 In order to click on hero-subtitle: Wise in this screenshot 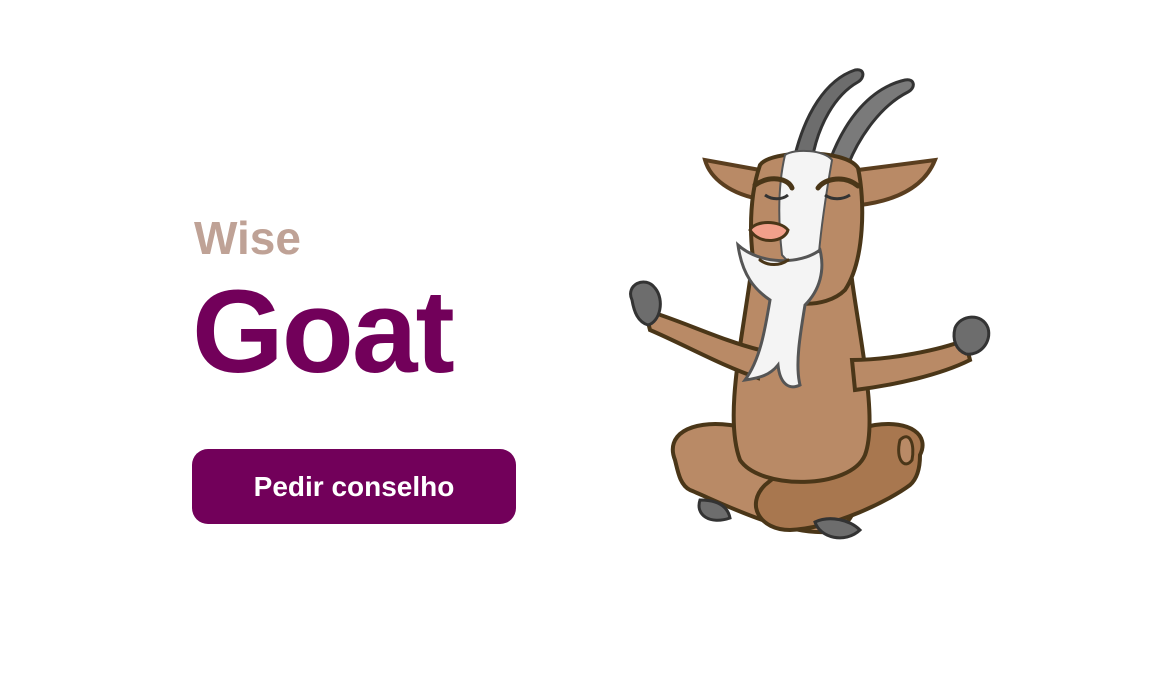, I will do `click(247, 238)`.